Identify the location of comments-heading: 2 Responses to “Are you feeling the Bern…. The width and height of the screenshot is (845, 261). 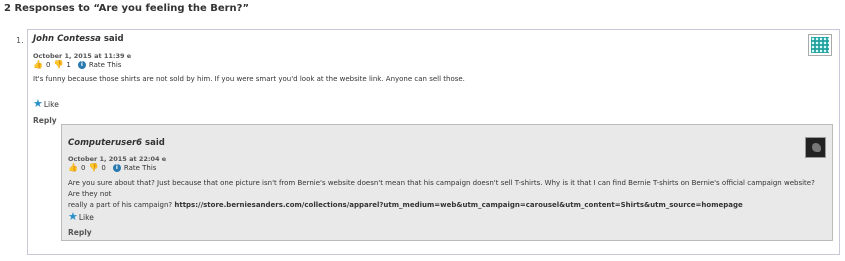
(127, 8).